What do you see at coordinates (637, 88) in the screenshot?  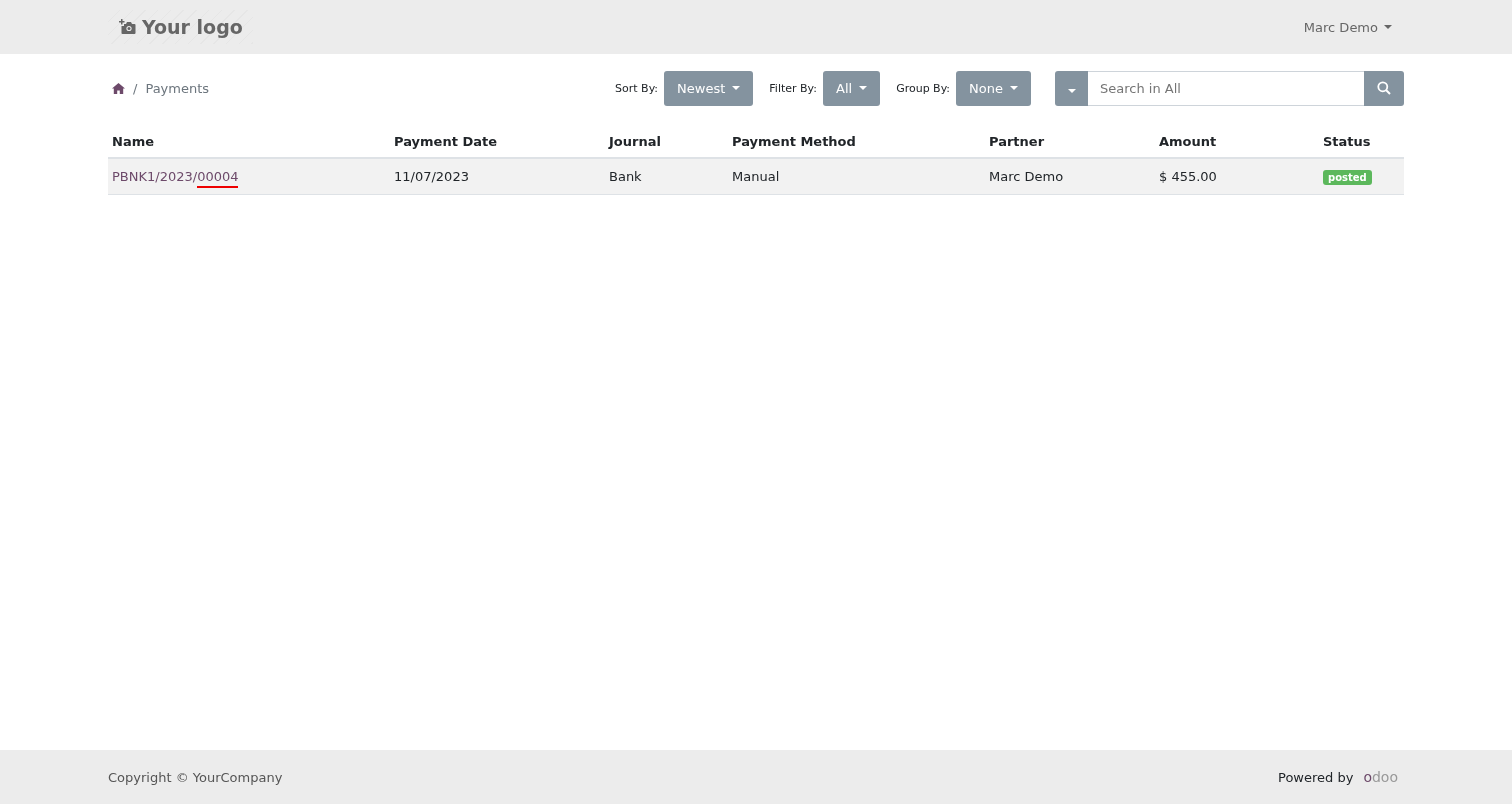 I see `dropdown-label: Sort By:` at bounding box center [637, 88].